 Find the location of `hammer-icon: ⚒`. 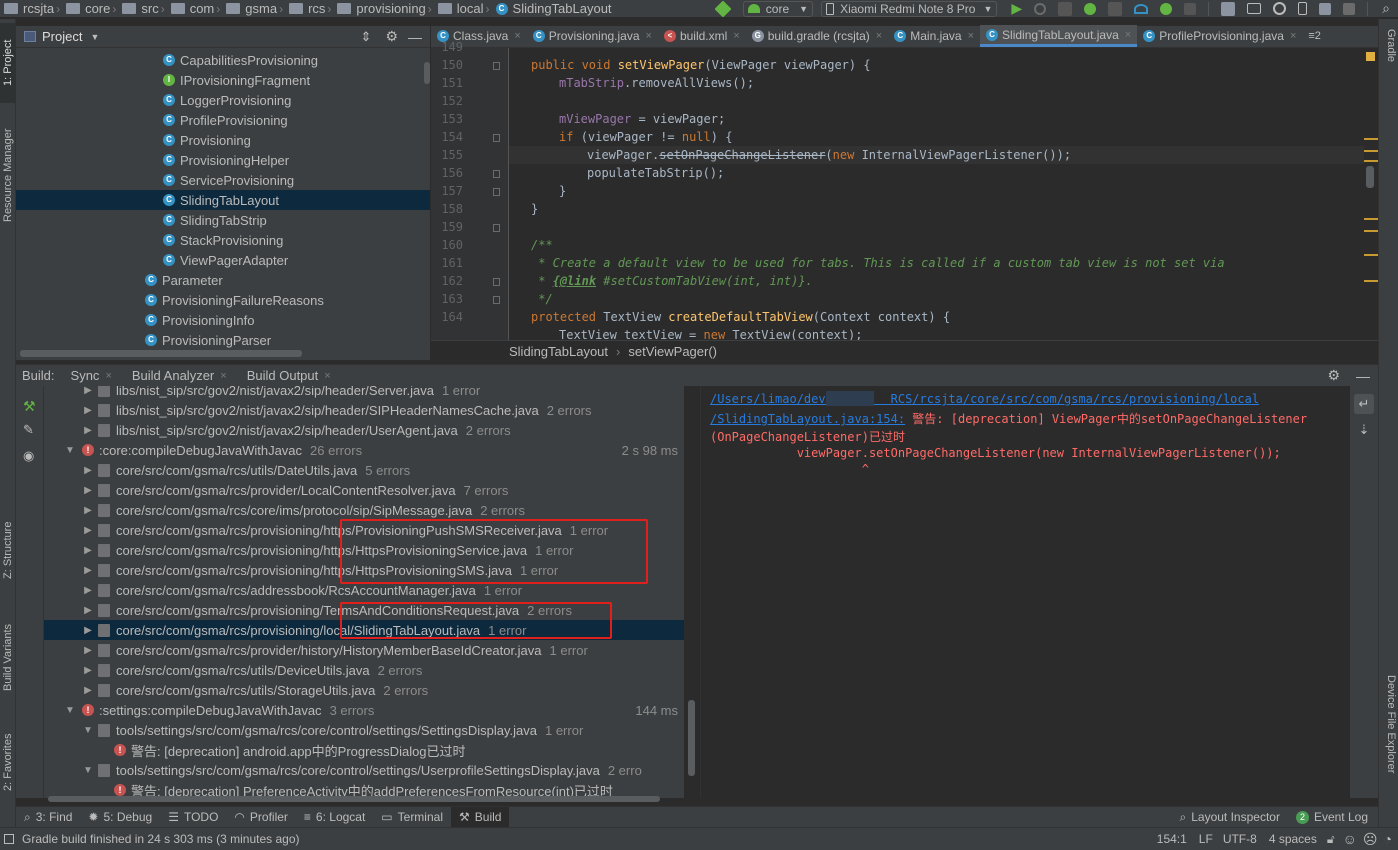

hammer-icon: ⚒ is located at coordinates (30, 406).